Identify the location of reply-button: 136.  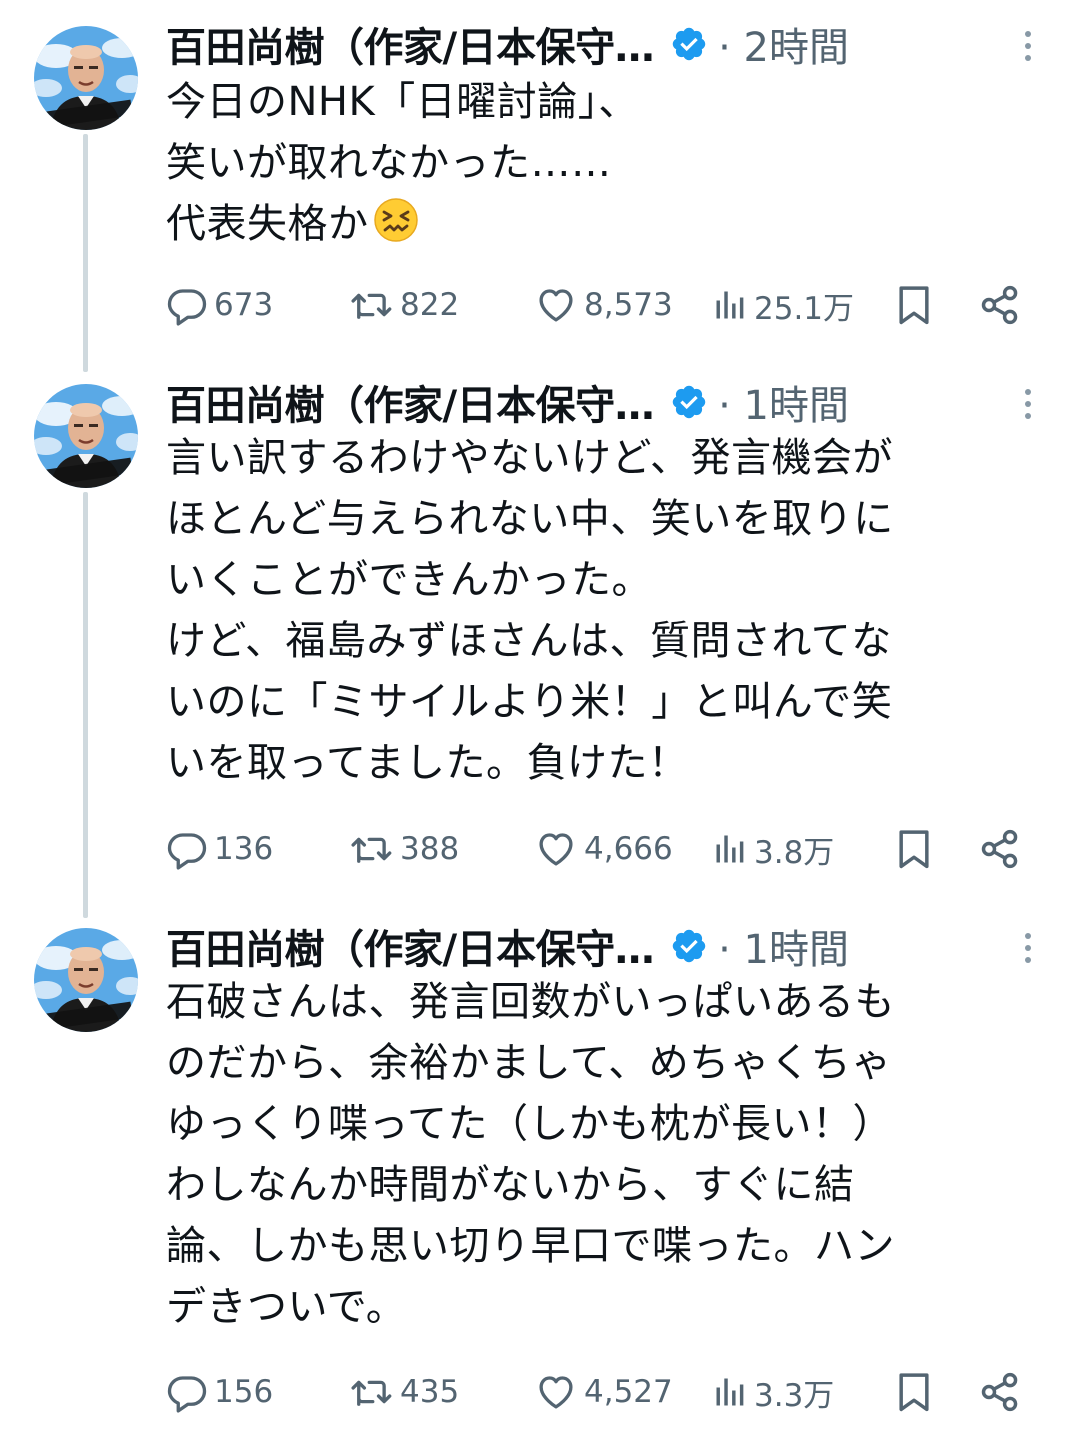
(219, 849).